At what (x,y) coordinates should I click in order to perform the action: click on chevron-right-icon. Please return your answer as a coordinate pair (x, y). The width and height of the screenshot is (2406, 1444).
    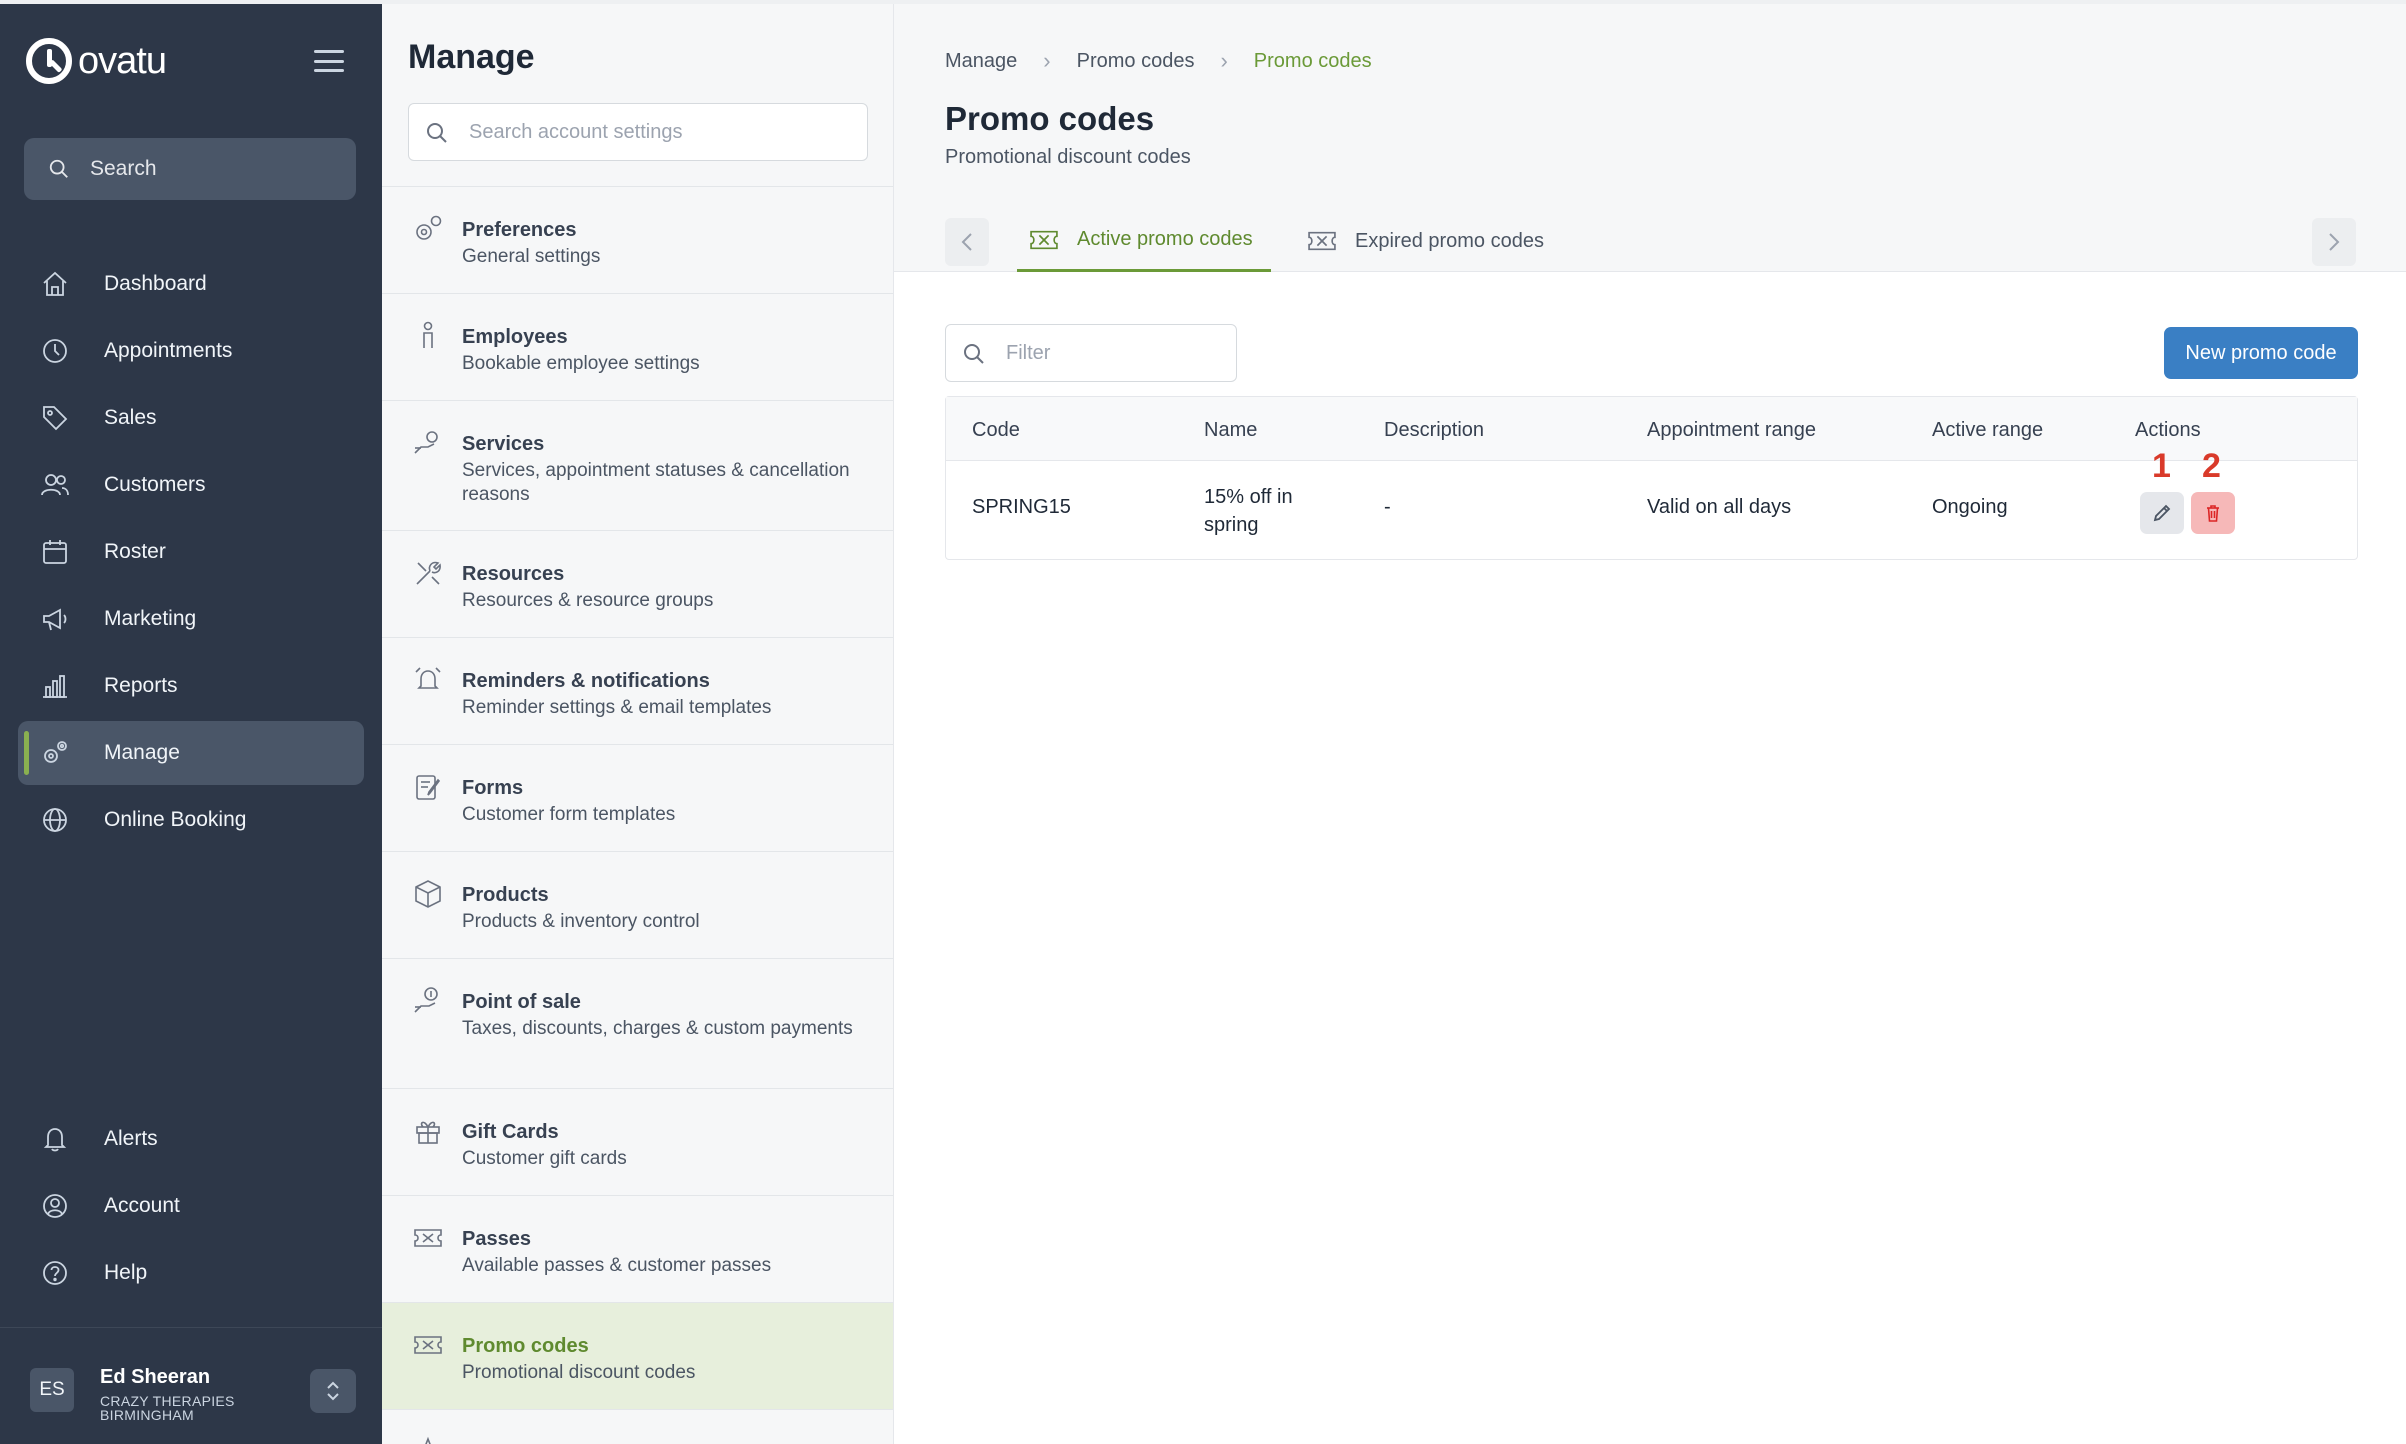
    Looking at the image, I should click on (2334, 242).